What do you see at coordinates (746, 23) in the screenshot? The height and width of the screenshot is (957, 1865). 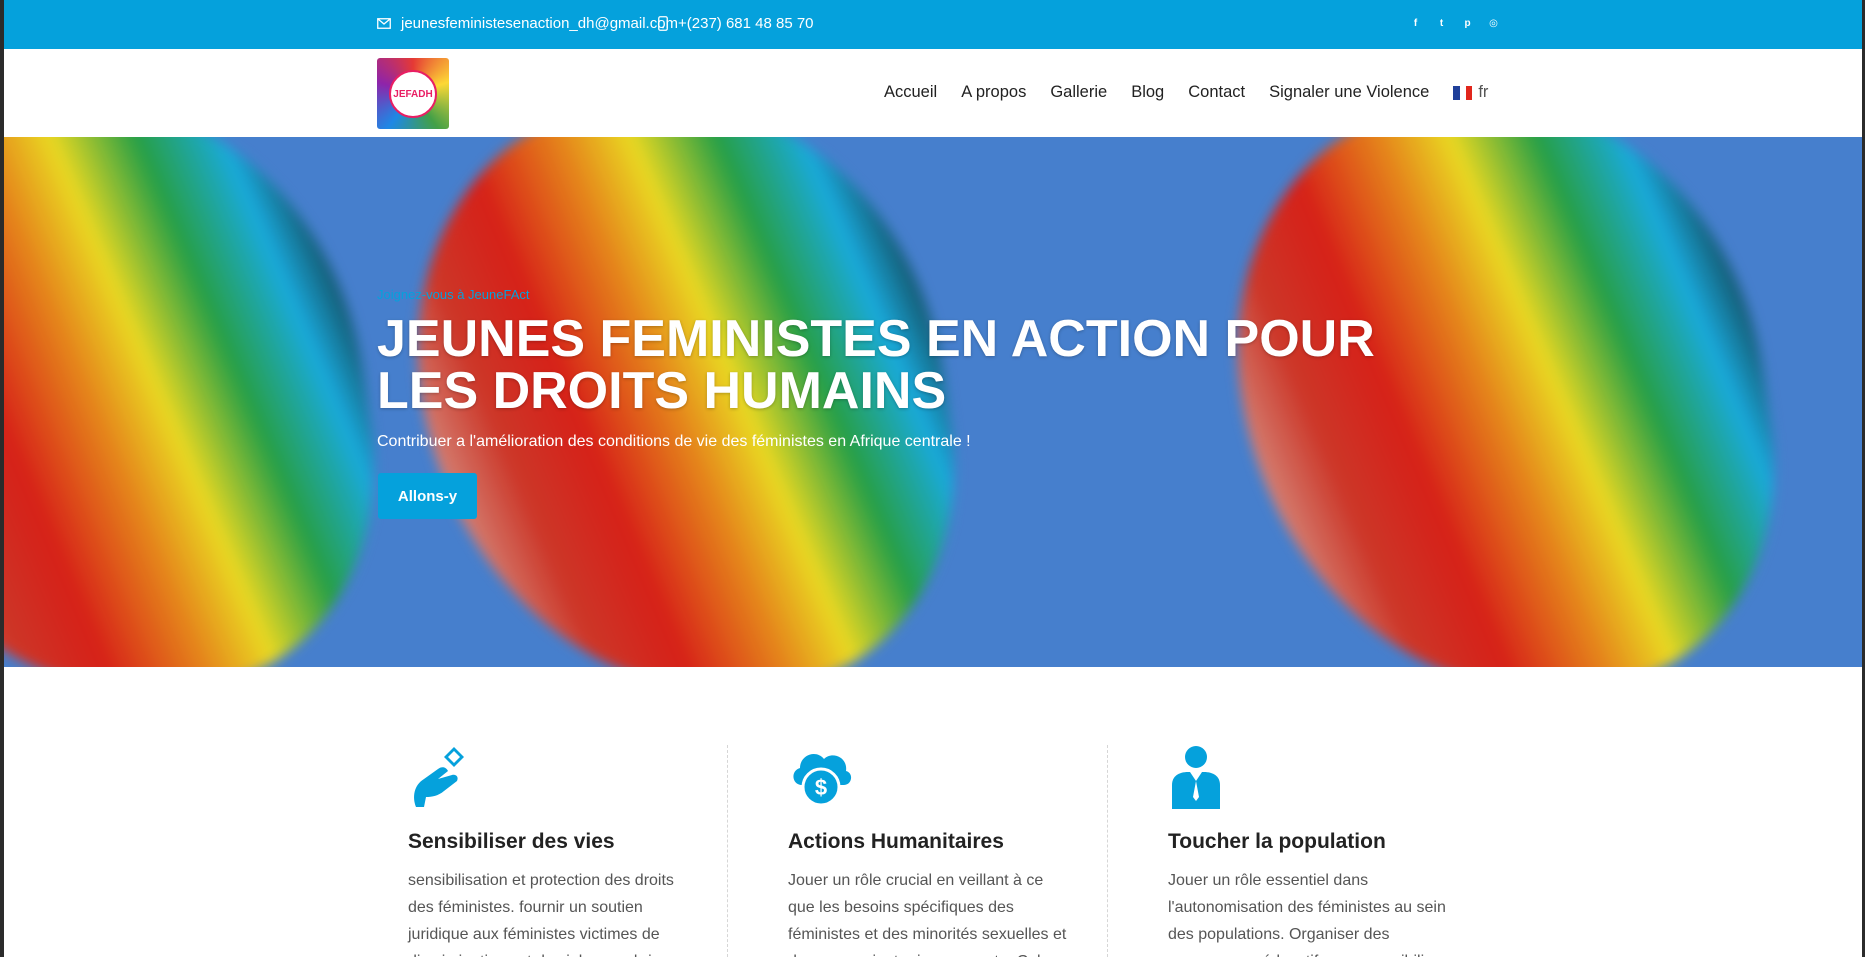 I see `phone-text: +(237) 681 48 85 70` at bounding box center [746, 23].